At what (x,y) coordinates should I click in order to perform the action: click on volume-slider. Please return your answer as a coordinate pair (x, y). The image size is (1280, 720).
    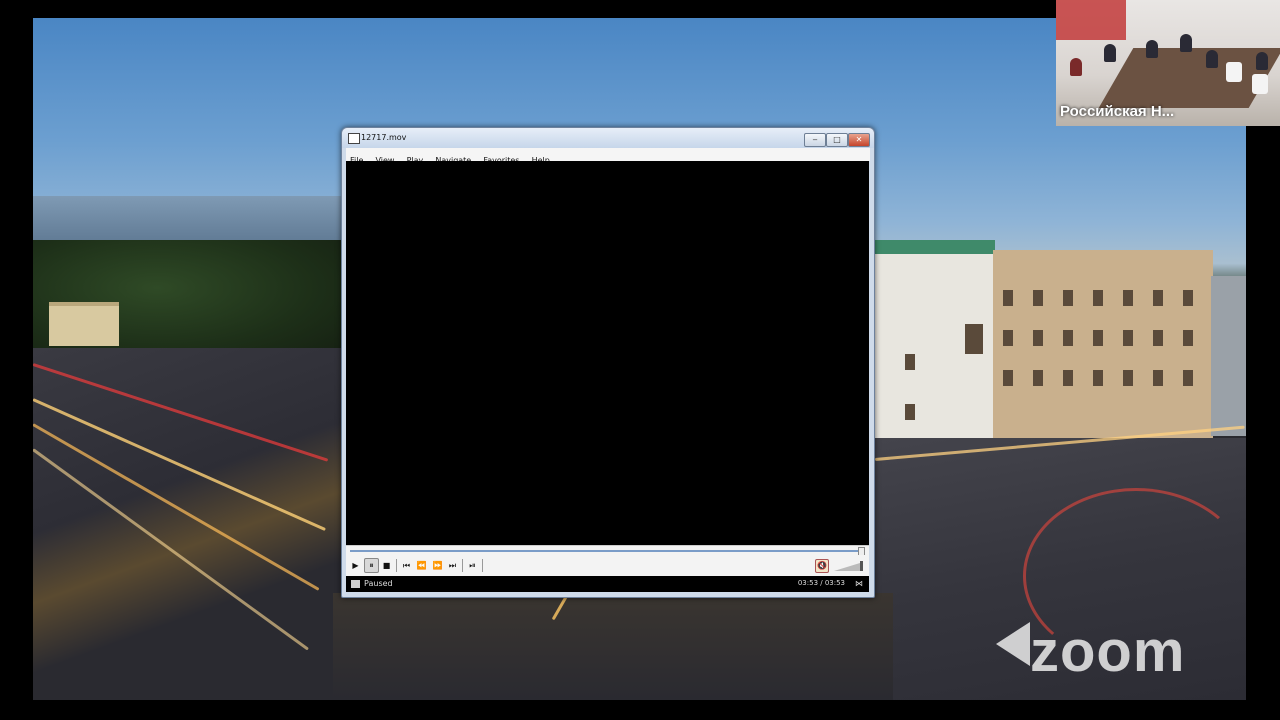
    Looking at the image, I should click on (849, 566).